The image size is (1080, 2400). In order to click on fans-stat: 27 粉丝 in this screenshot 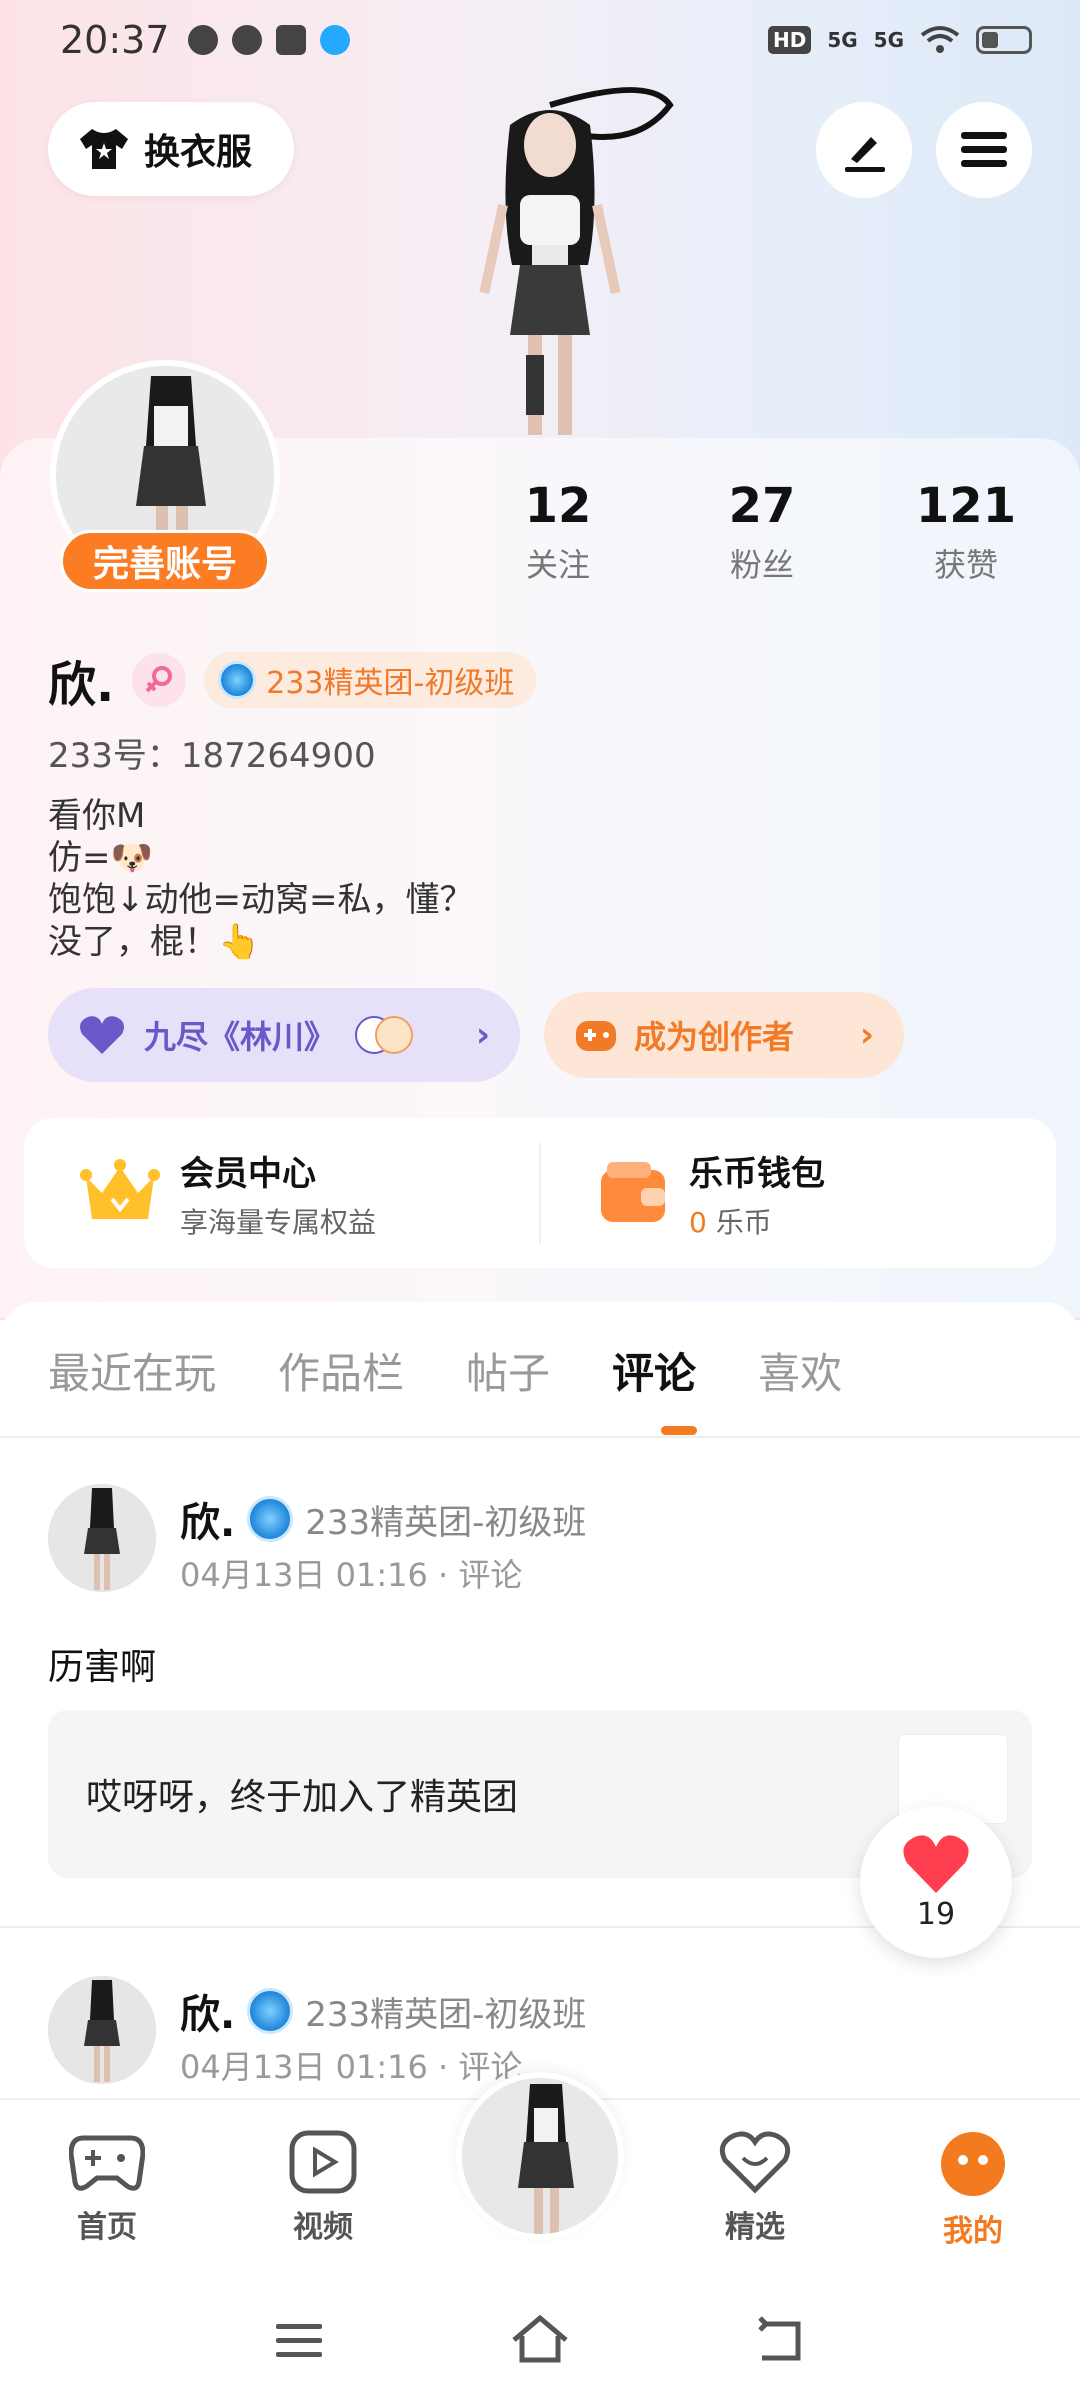, I will do `click(762, 532)`.